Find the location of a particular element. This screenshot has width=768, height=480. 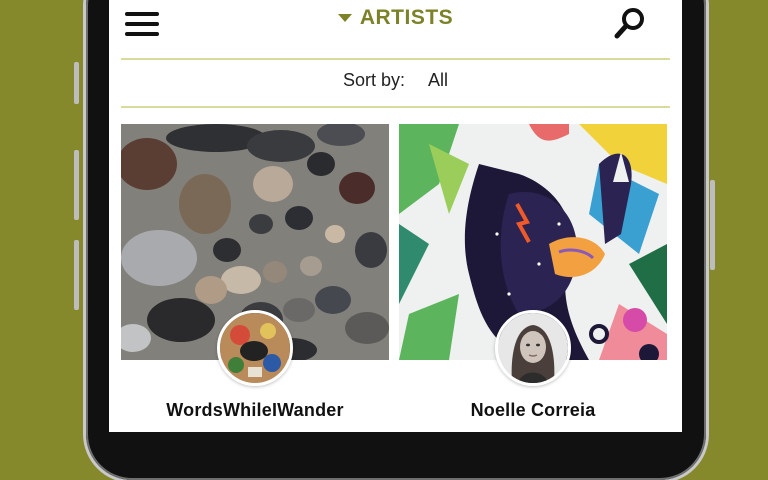

artist-name: WordsWhileIWander is located at coordinates (255, 410).